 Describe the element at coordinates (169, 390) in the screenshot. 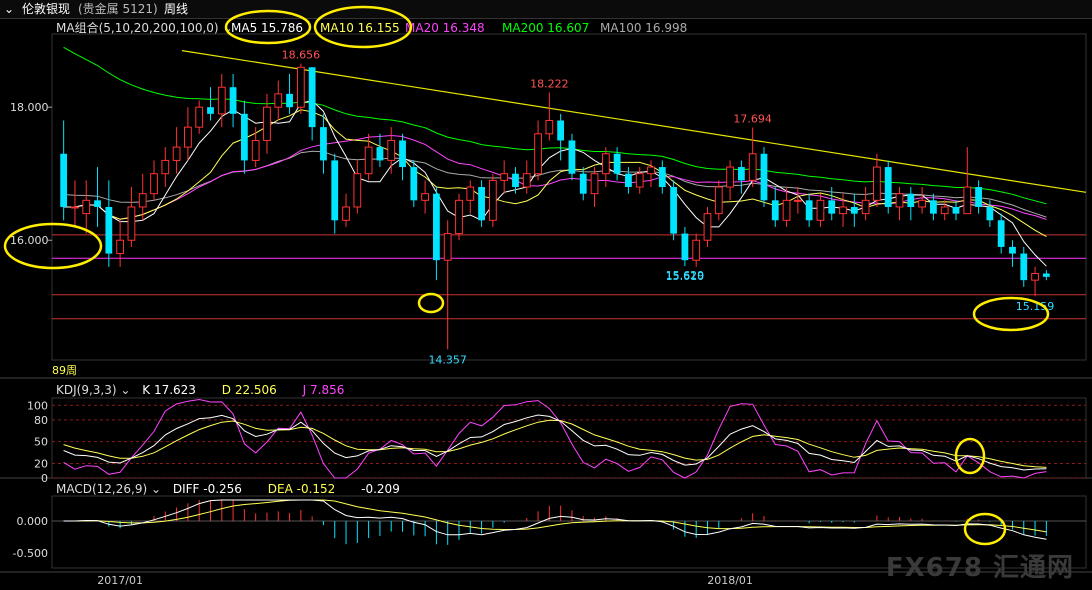

I see `kdj-k-value: K 17.623` at that location.